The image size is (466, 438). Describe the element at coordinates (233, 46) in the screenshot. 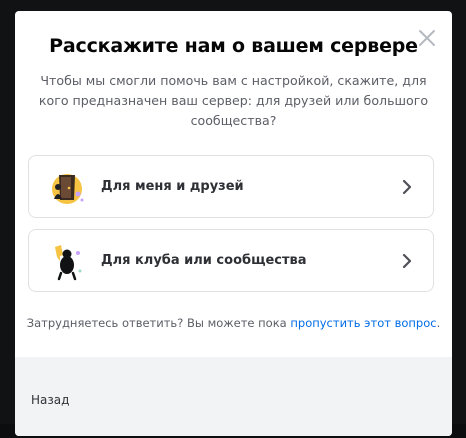

I see `modal-title: Расскажите нам о вашем сервере` at that location.